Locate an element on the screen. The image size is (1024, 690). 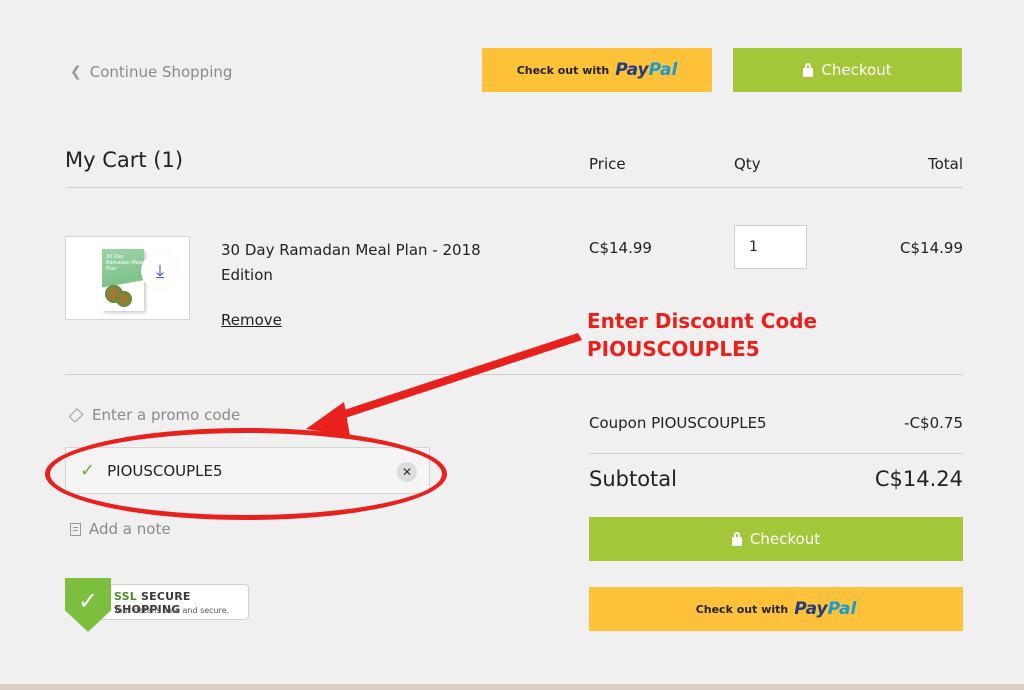
add-note-link: Add a note is located at coordinates (120, 529).